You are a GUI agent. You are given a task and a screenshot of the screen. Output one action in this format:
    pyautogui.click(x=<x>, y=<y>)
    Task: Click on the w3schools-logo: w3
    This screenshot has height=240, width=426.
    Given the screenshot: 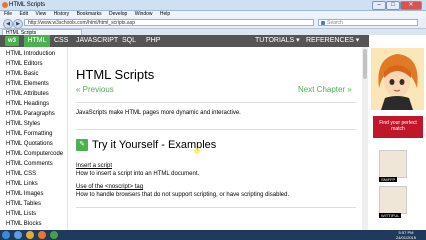 What is the action you would take?
    pyautogui.click(x=12, y=41)
    